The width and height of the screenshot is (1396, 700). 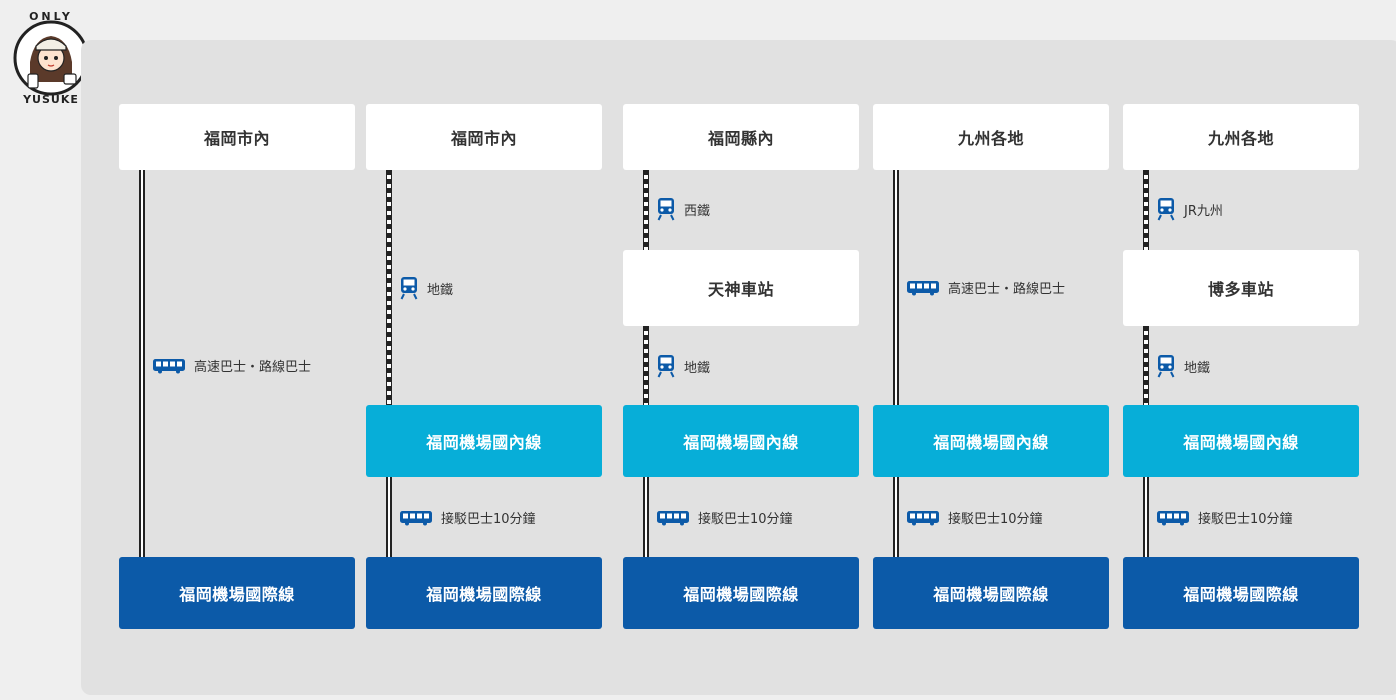 I want to click on origin-box: 福岡縣內, so click(x=741, y=137).